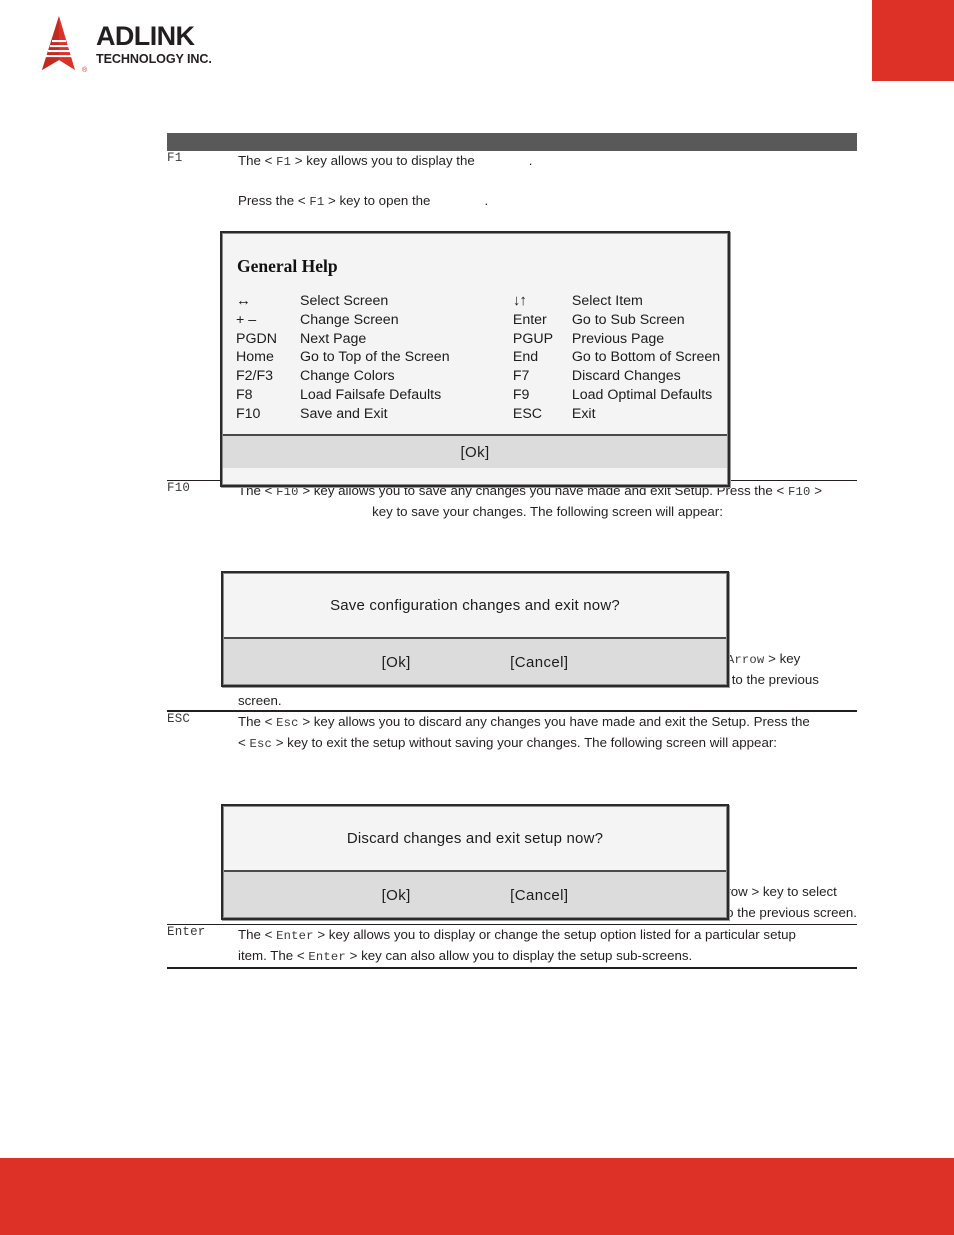 Image resolution: width=954 pixels, height=1235 pixels. Describe the element at coordinates (243, 300) in the screenshot. I see `left-right-arrow-icon: ↔` at that location.